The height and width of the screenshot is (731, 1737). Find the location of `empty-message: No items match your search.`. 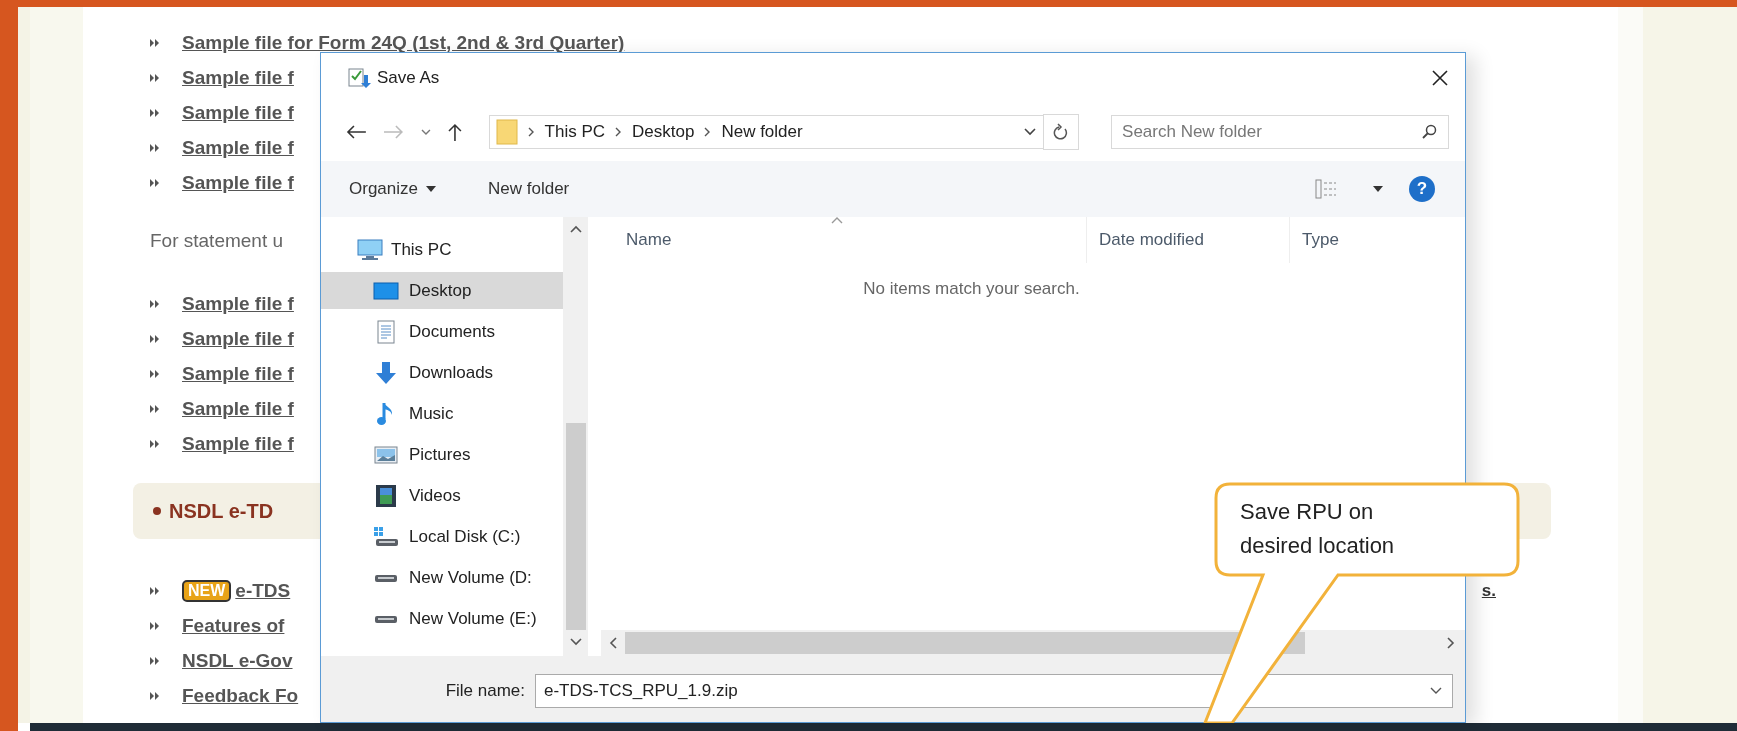

empty-message: No items match your search. is located at coordinates (971, 289).